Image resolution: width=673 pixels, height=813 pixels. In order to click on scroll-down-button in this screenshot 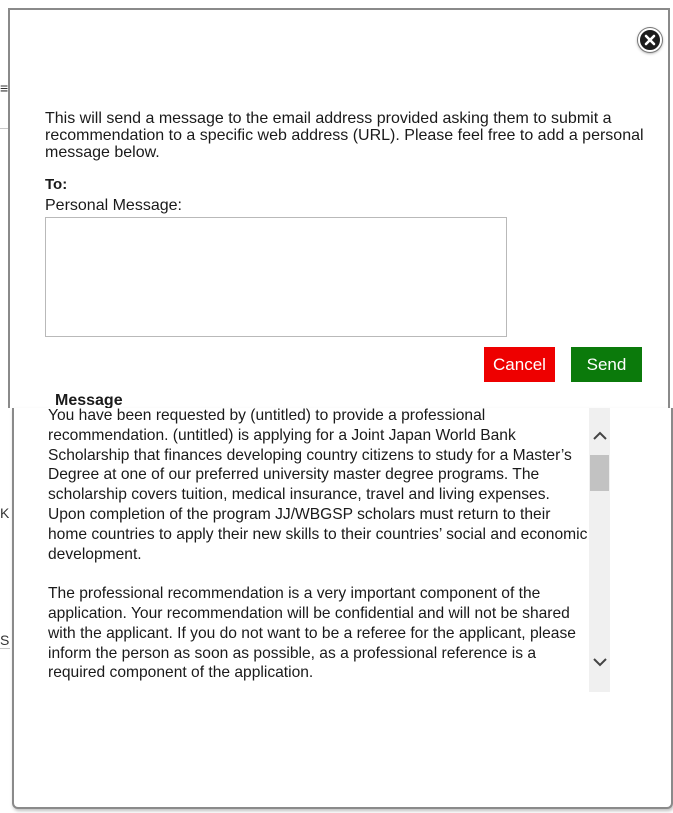, I will do `click(599, 662)`.